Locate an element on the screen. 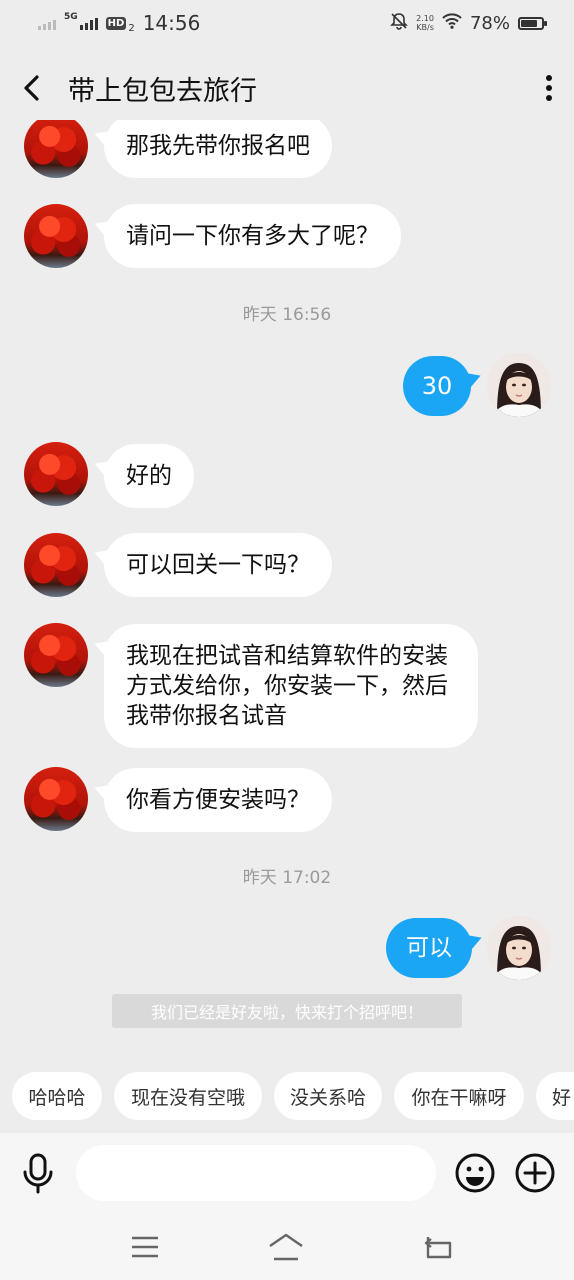  smiley-icon is located at coordinates (475, 1173).